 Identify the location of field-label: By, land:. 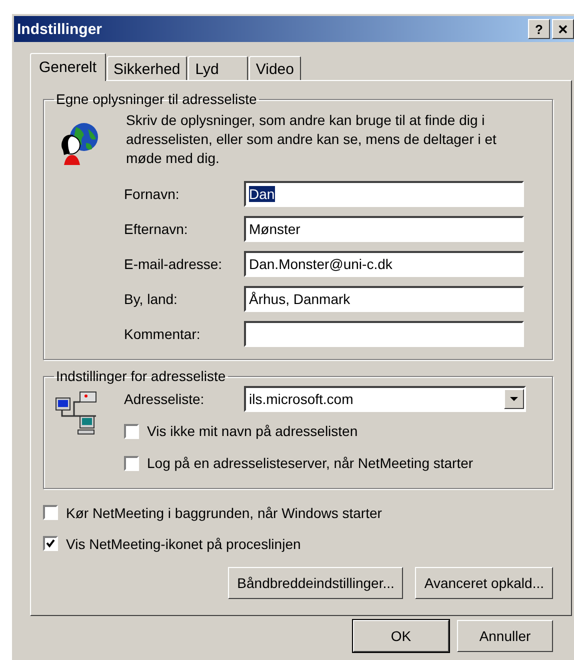
(151, 299).